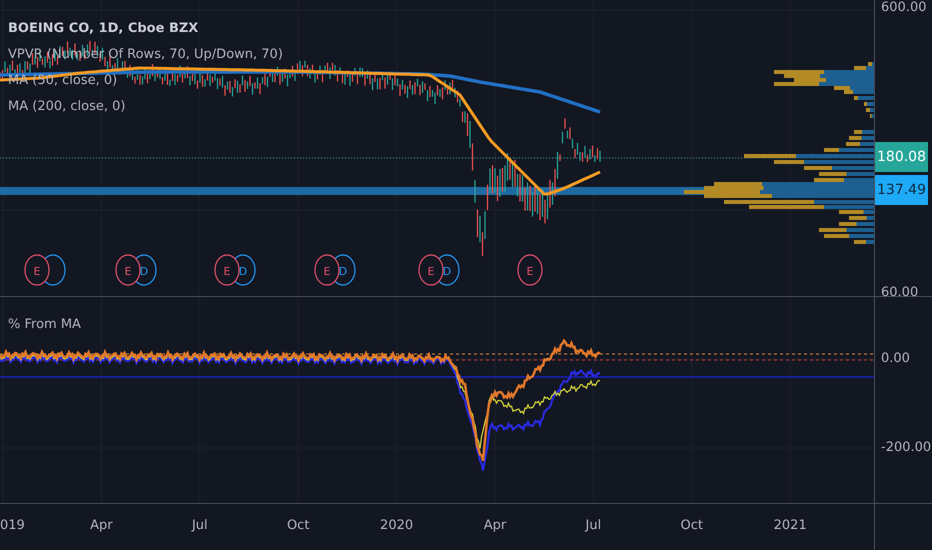 Image resolution: width=932 pixels, height=550 pixels. I want to click on value-axis-label: -200.00, so click(906, 448).